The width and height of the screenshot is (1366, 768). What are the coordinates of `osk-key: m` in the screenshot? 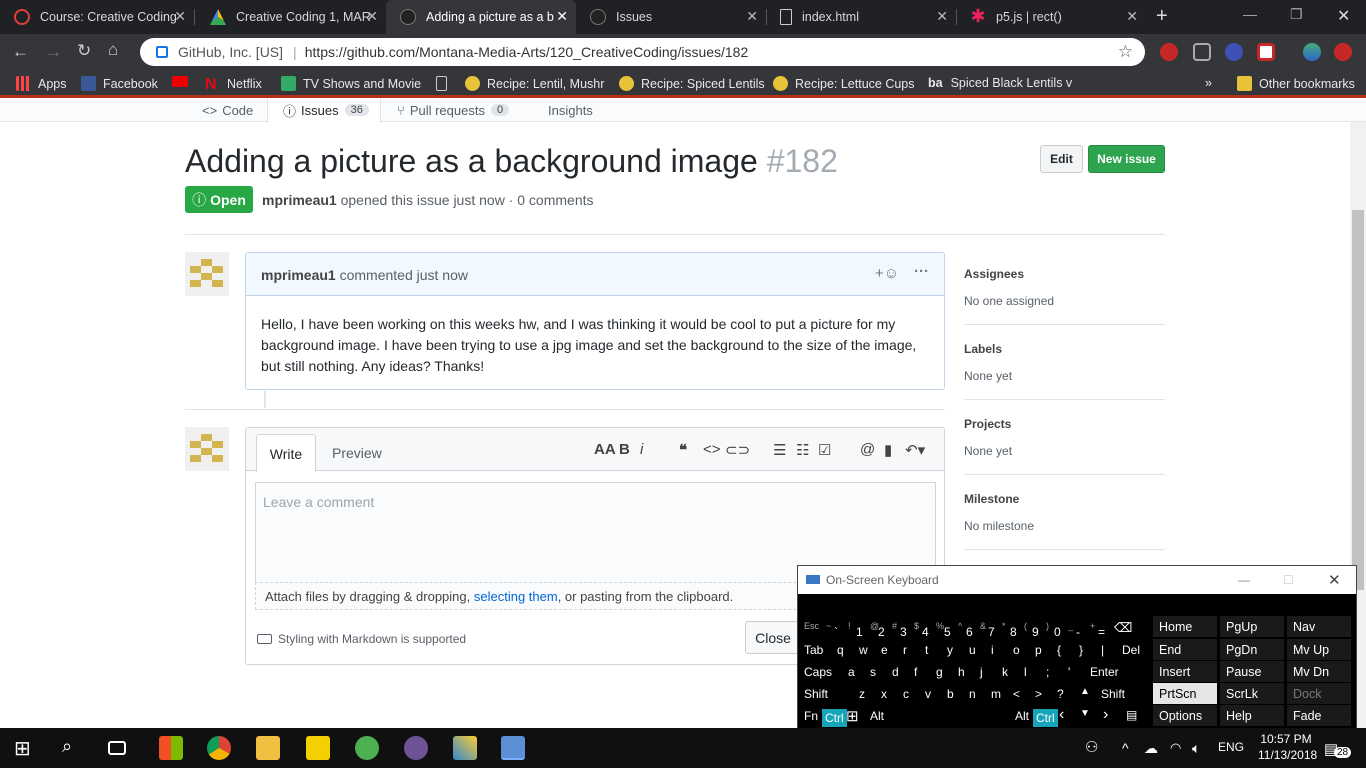 It's located at (996, 694).